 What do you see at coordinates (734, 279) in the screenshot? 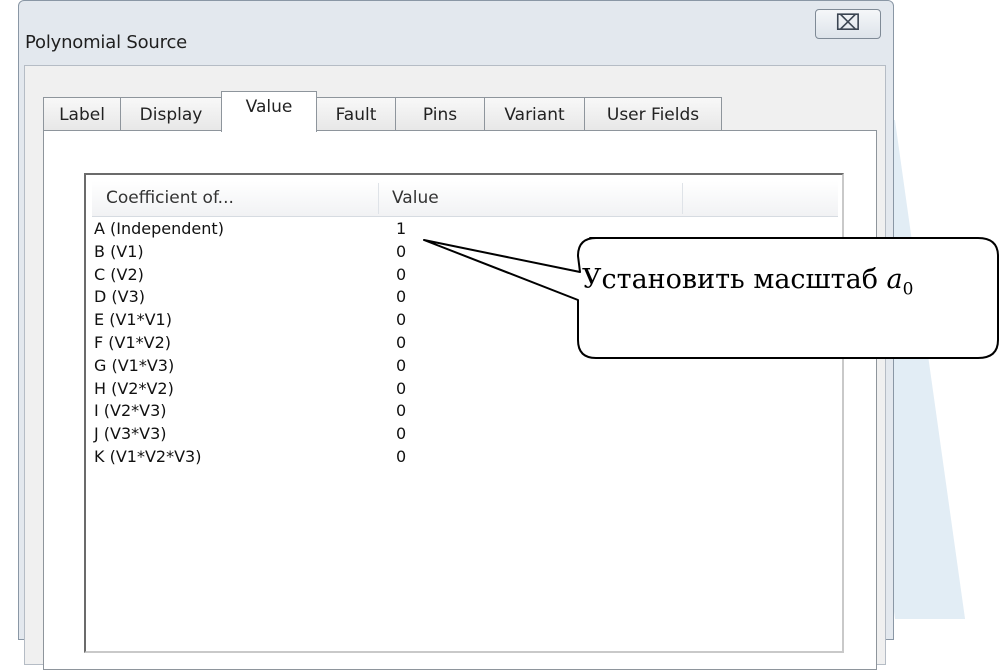
I see `callout-label: Установить масштаб` at bounding box center [734, 279].